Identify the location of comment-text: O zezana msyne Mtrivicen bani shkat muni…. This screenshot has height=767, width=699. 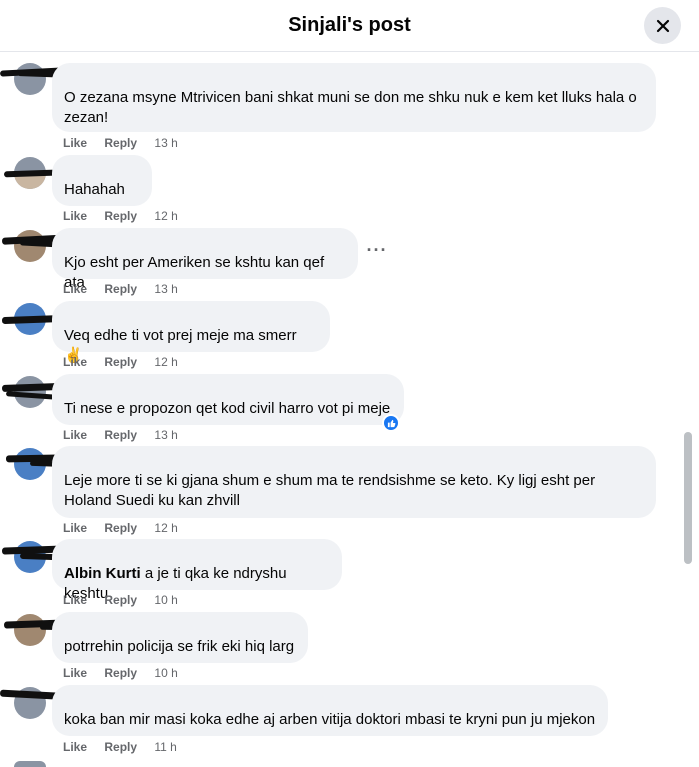
(350, 107).